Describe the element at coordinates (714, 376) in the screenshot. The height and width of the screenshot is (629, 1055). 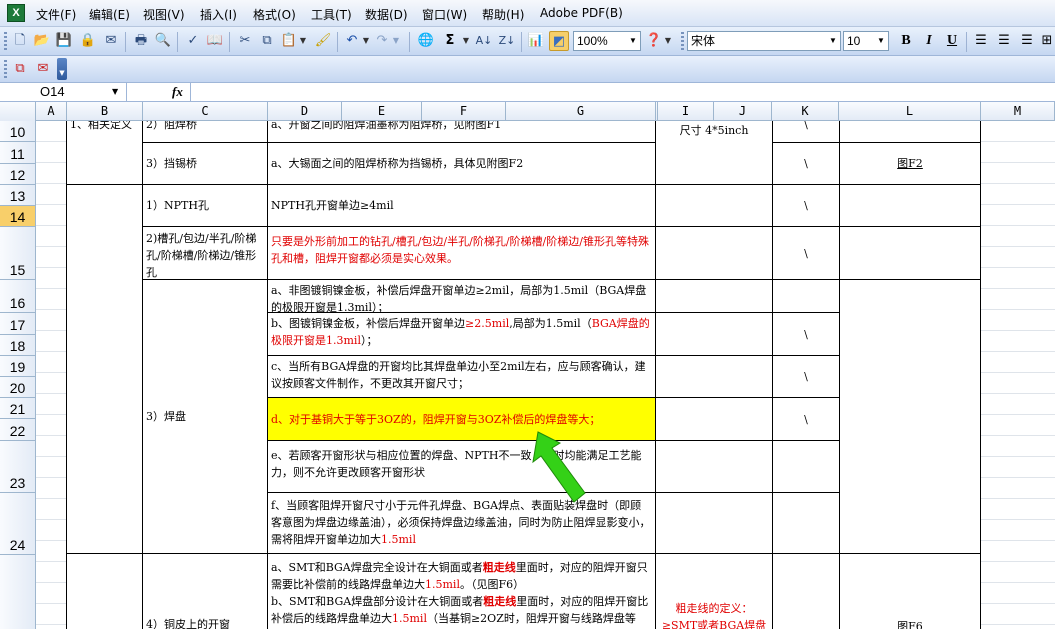
I see `cell-ij19` at that location.